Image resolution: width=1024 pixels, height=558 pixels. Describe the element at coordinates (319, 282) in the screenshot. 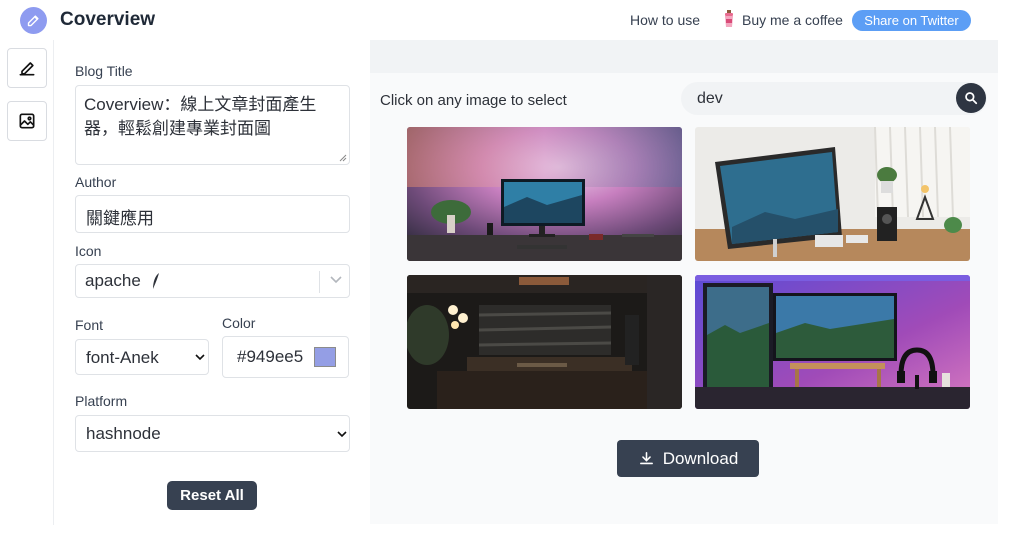

I see `select-divider` at that location.